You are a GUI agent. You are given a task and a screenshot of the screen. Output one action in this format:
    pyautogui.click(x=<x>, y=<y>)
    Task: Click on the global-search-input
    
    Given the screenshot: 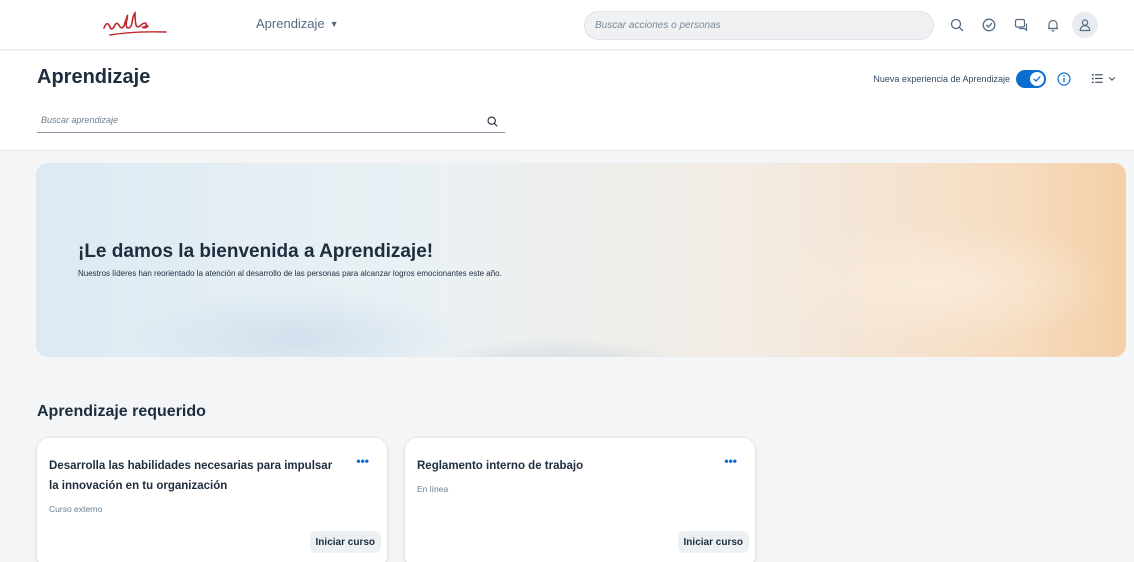 What is the action you would take?
    pyautogui.click(x=759, y=25)
    